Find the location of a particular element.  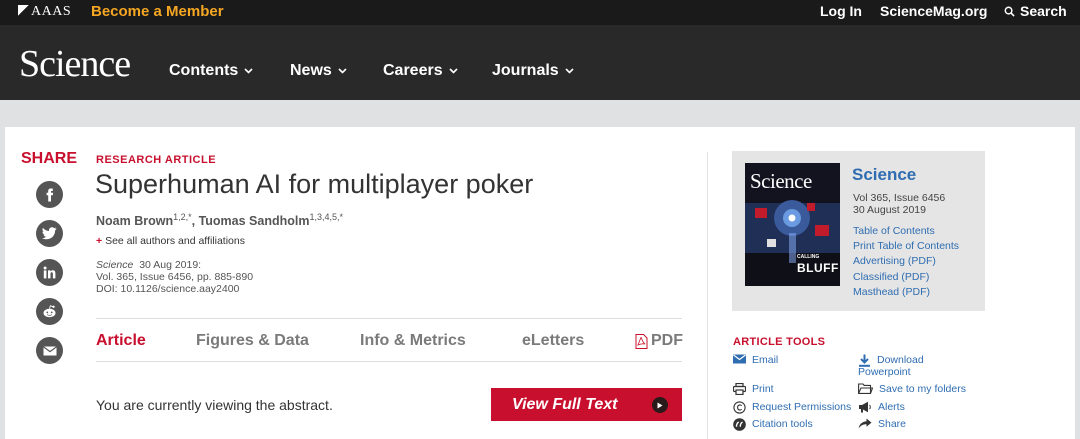

issue-cover-image: Science CALLING BLUFF is located at coordinates (792, 224).